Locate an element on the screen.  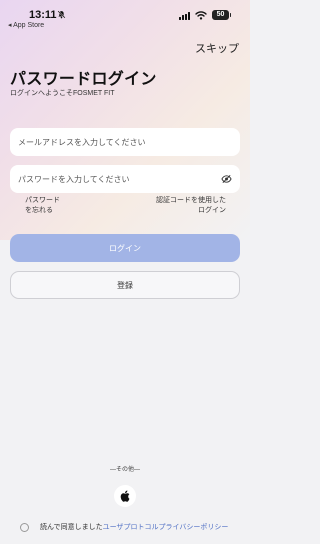
register-button: 登録 is located at coordinates (125, 285).